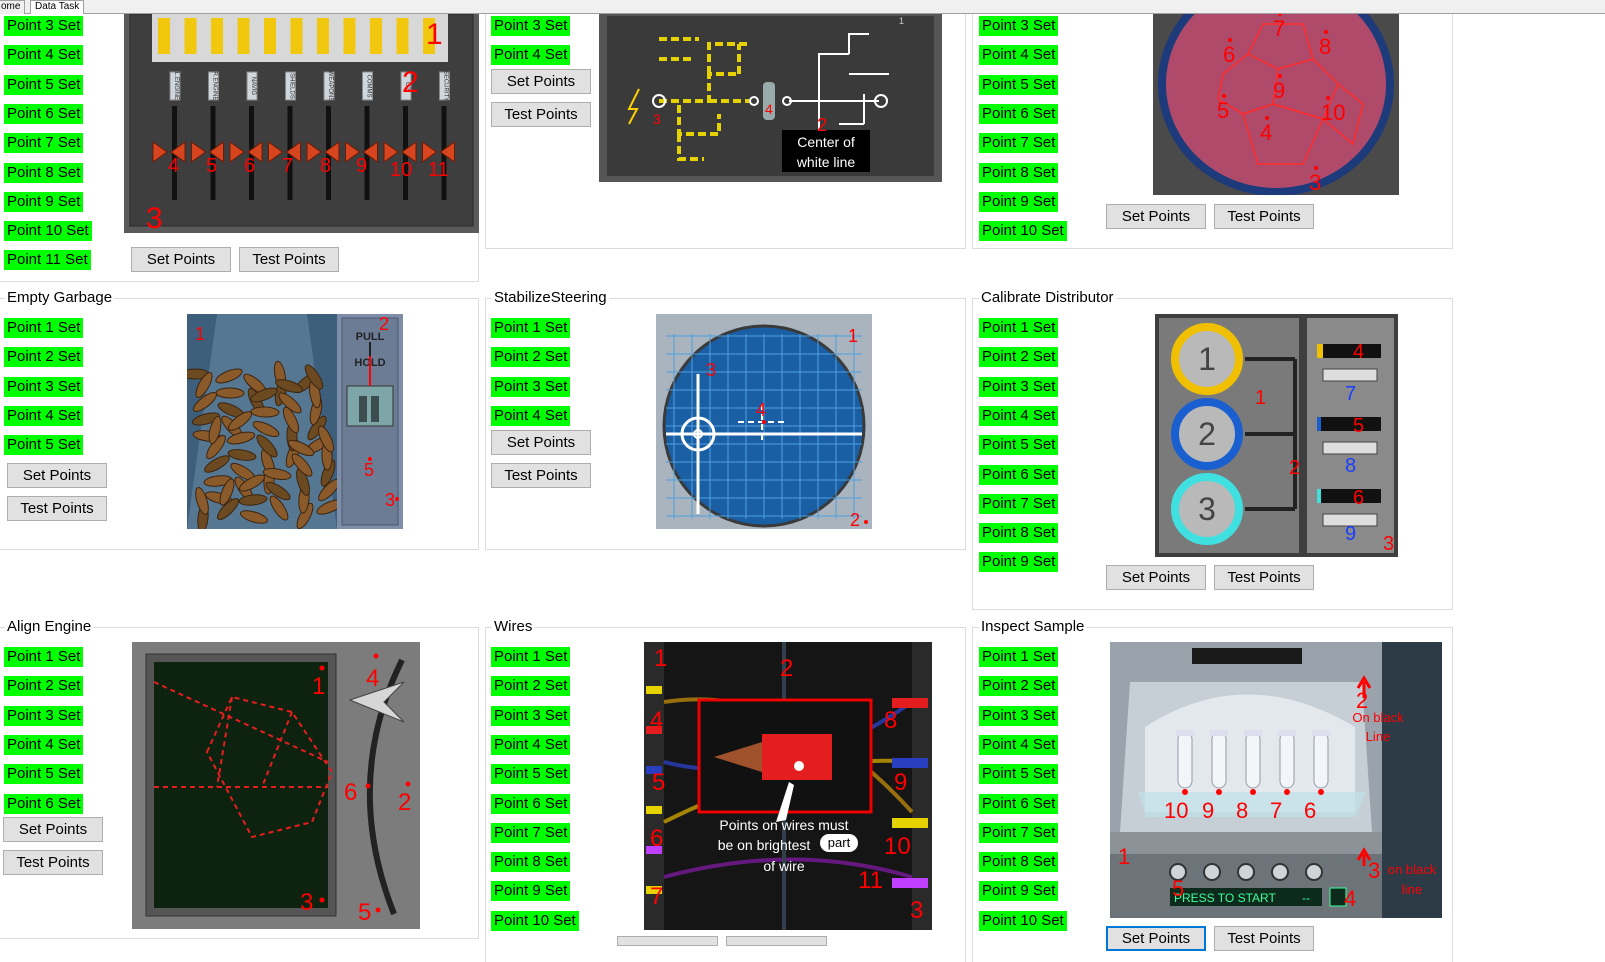 This screenshot has width=1605, height=962. Describe the element at coordinates (1019, 891) in the screenshot. I see `sample-point-status: Point 9 Set` at that location.